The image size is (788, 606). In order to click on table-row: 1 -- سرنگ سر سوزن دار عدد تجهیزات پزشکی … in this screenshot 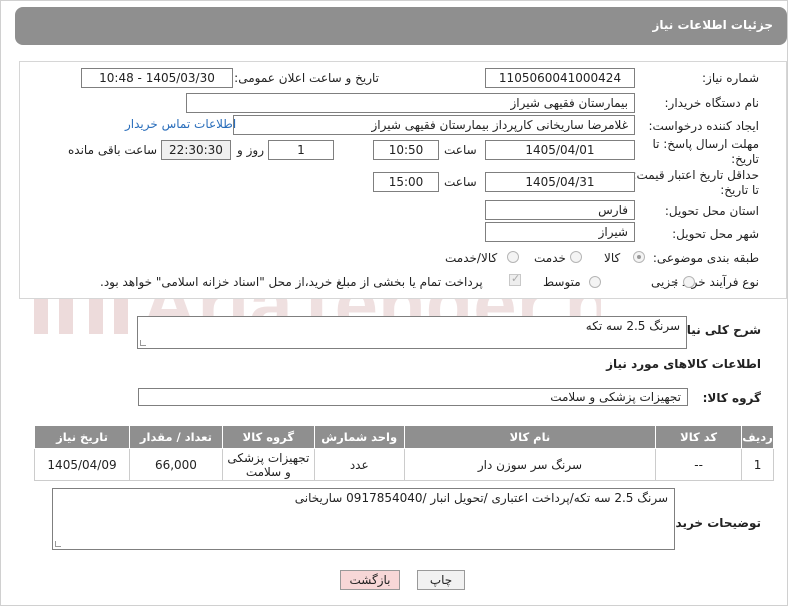, I will do `click(403, 464)`.